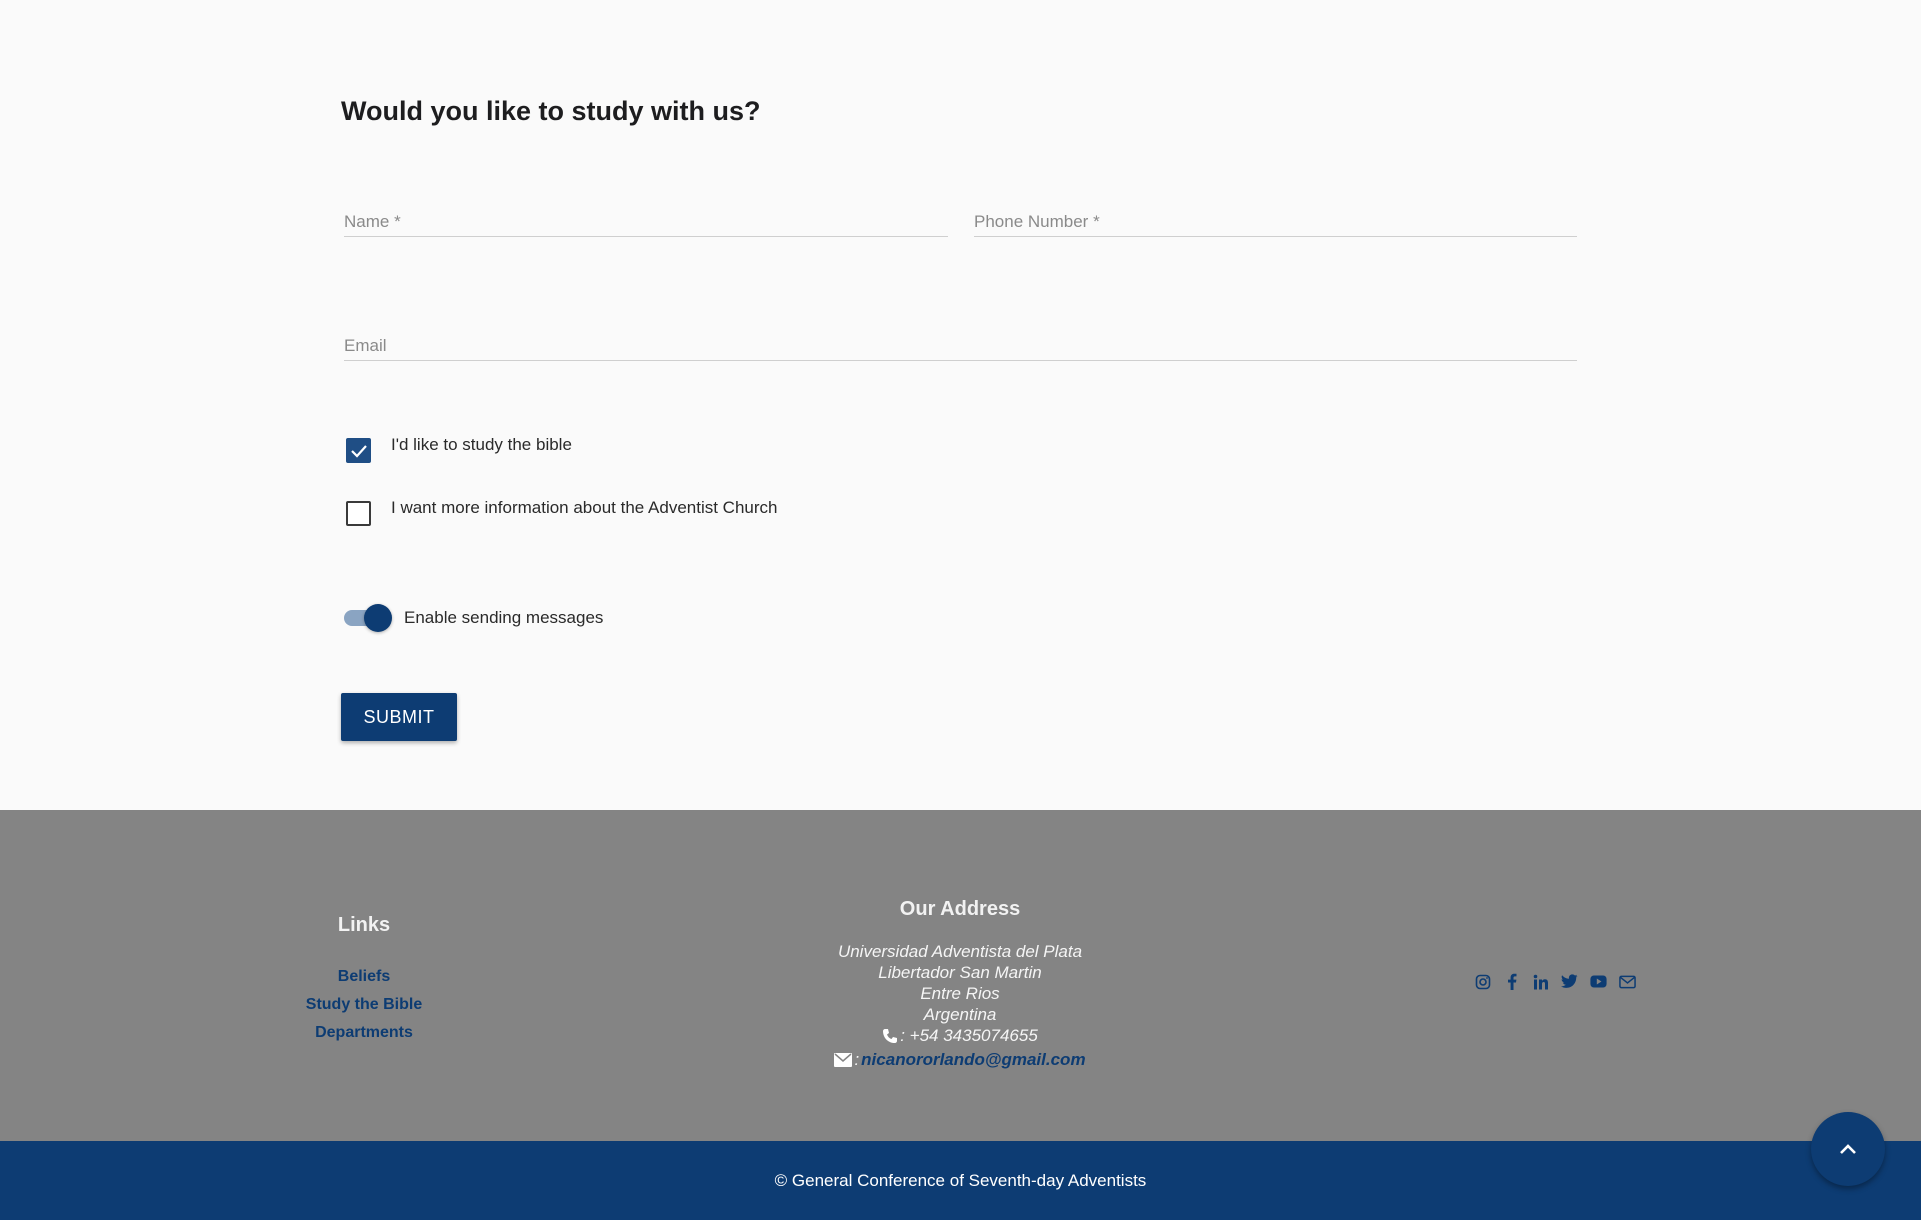 The height and width of the screenshot is (1220, 1921). I want to click on toggle-thumb, so click(378, 618).